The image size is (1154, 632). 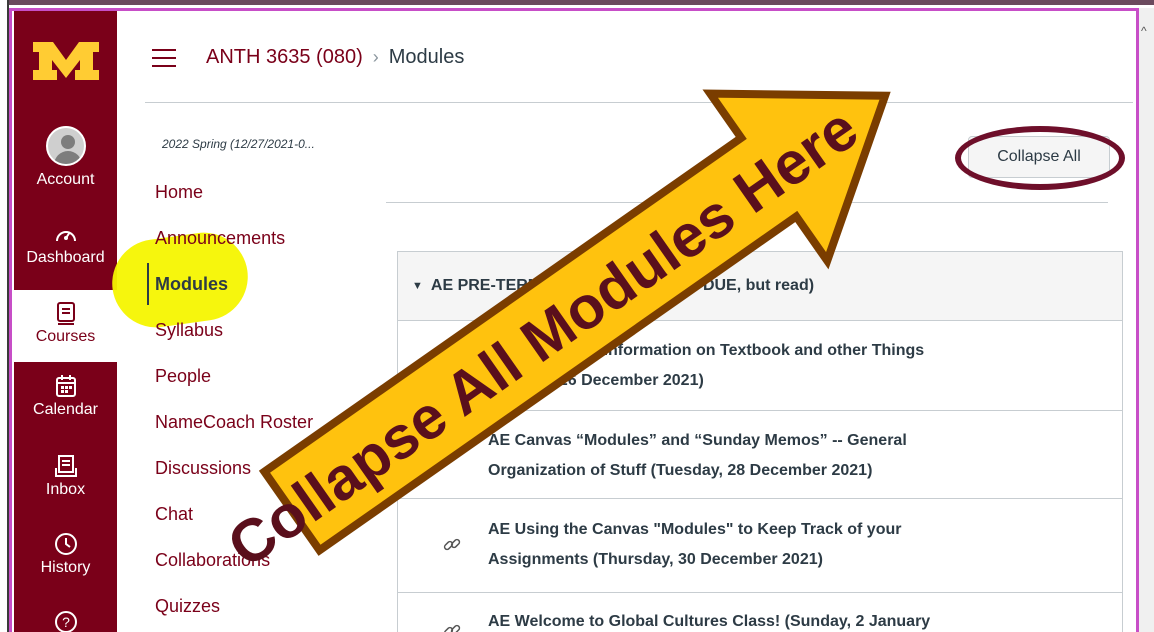 What do you see at coordinates (234, 422) in the screenshot?
I see `course-nav-namecoach-roster: NameCoach Roster` at bounding box center [234, 422].